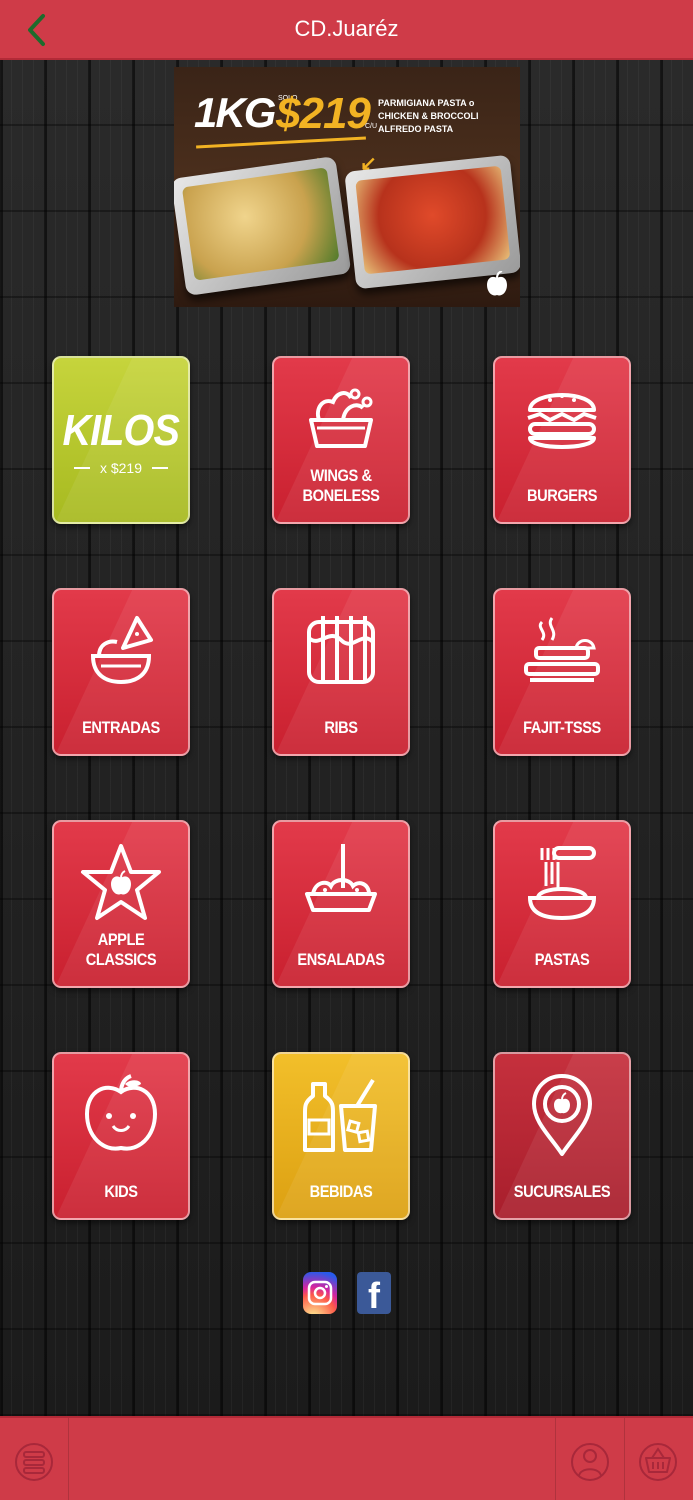  Describe the element at coordinates (121, 1112) in the screenshot. I see `smiling-apple-icon` at that location.